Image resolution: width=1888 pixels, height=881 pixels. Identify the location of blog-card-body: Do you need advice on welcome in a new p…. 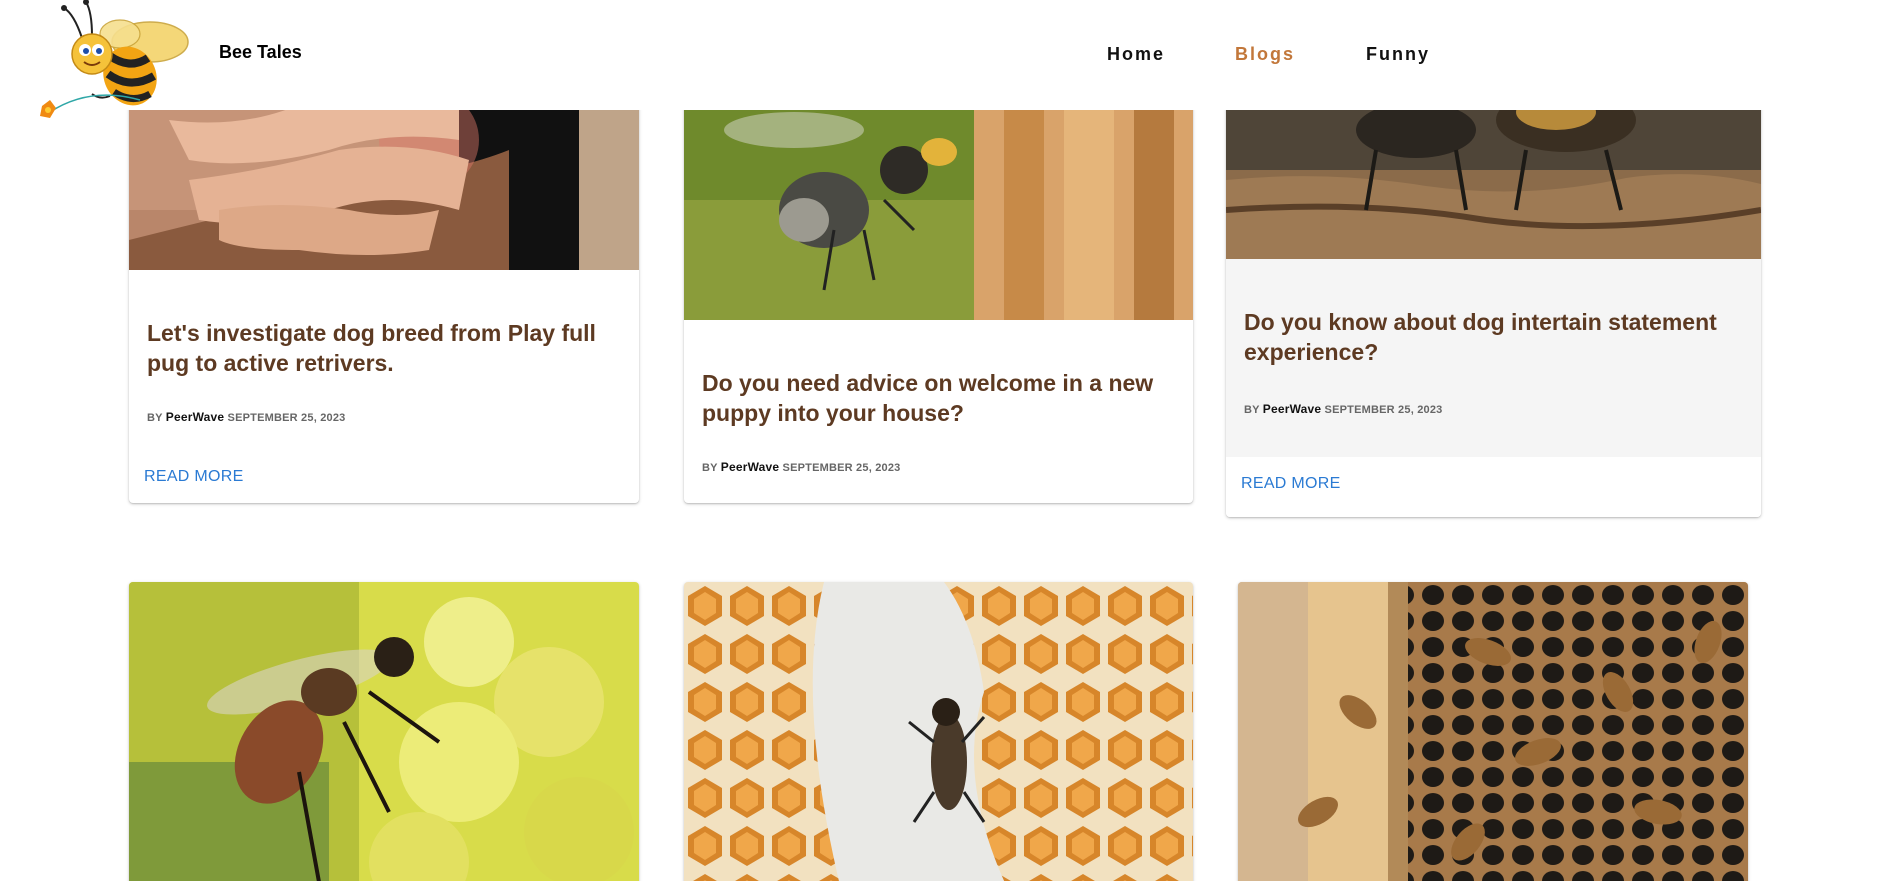
(938, 411).